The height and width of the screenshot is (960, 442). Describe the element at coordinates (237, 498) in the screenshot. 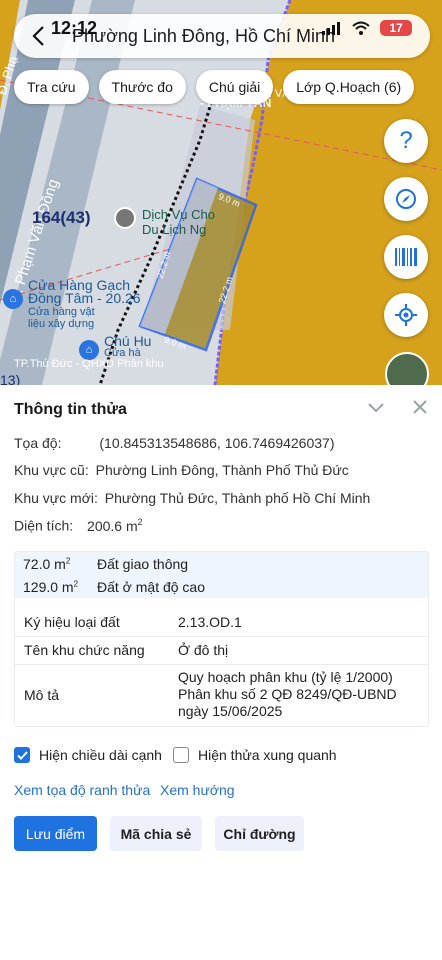

I see `new-area-value: Phường Thủ Đức, Thành phố Hồ Chí Minh` at that location.